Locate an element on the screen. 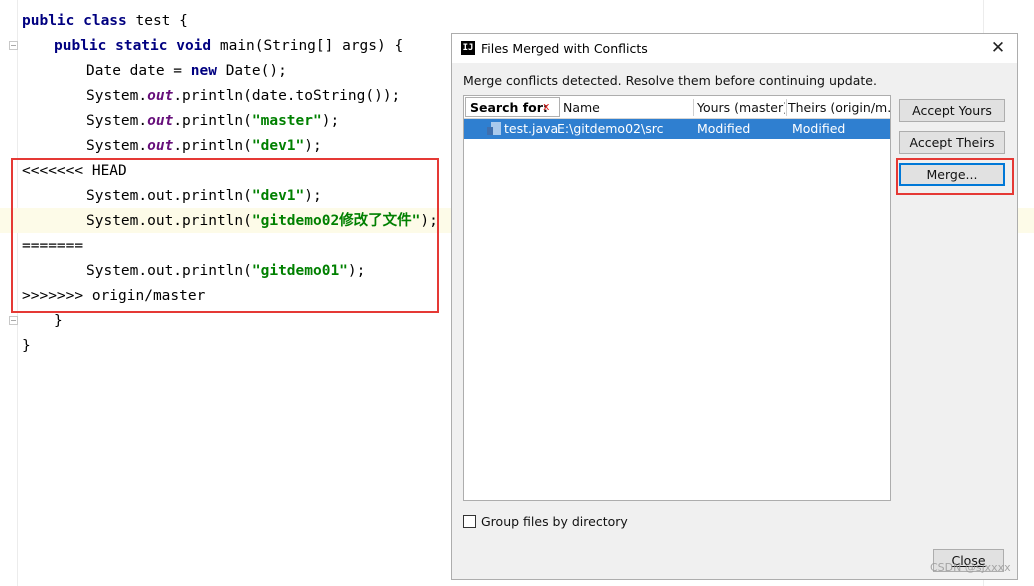 This screenshot has height=586, width=1034. accept-theirs-button: Accept Theirs is located at coordinates (952, 142).